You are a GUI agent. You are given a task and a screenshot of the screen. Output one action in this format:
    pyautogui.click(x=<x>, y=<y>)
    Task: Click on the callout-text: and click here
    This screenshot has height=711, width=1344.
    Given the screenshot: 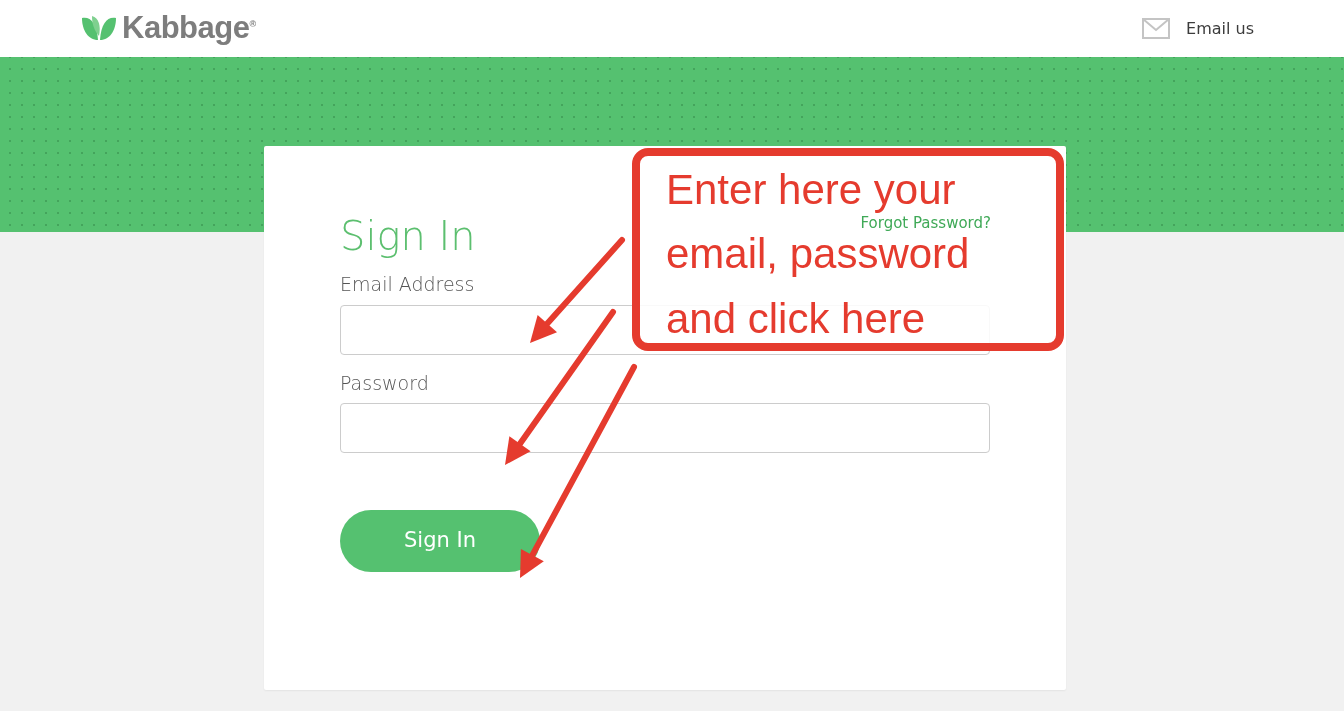 What is the action you would take?
    pyautogui.click(x=796, y=318)
    